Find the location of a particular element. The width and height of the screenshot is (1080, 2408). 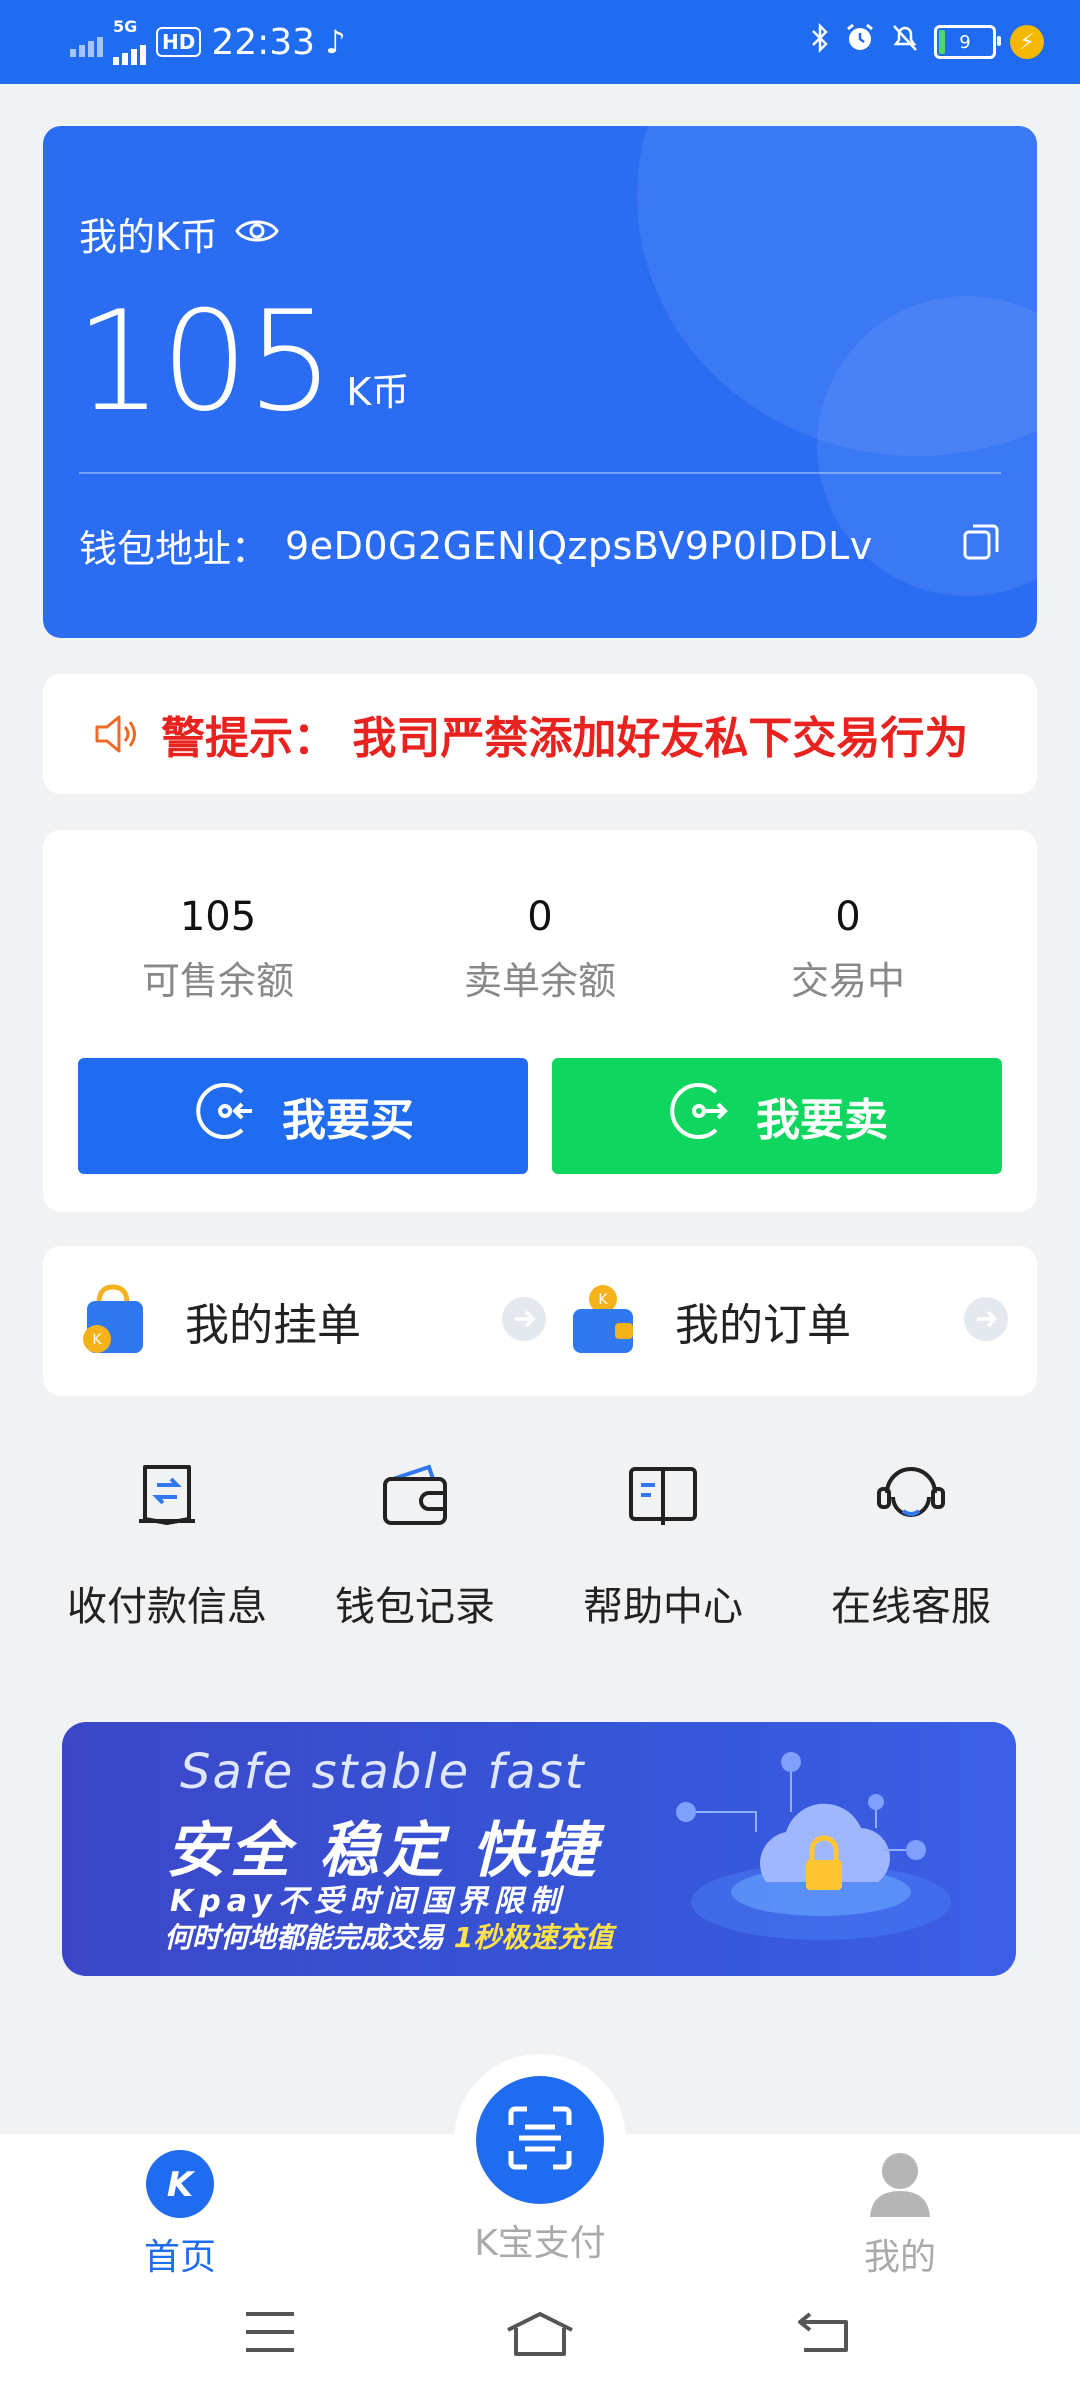

book-icon is located at coordinates (663, 1495).